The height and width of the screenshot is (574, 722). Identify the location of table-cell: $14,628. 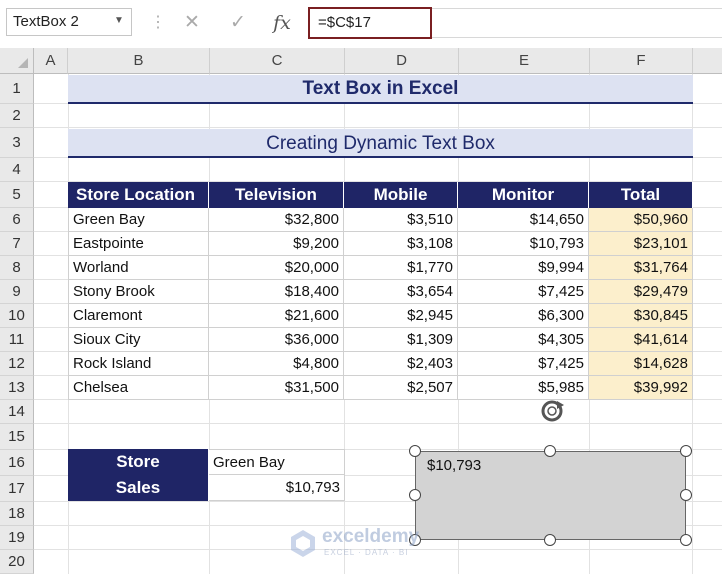
(641, 364).